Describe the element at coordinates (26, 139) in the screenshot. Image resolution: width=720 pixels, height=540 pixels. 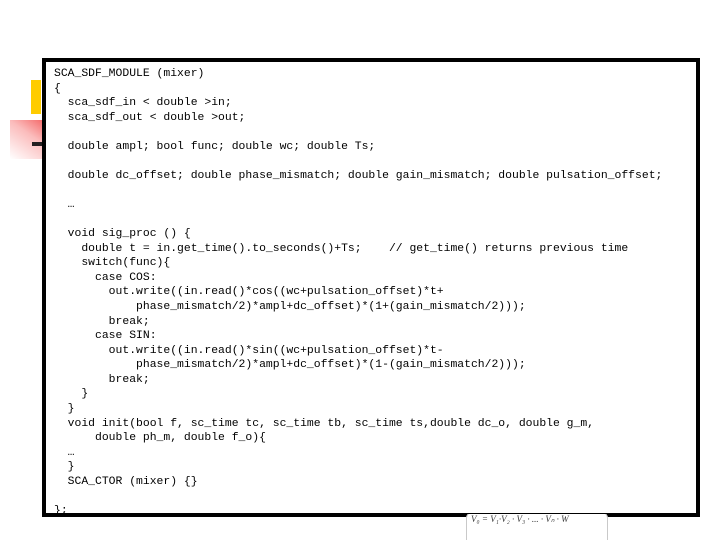
I see `pink-gradient-accent` at that location.